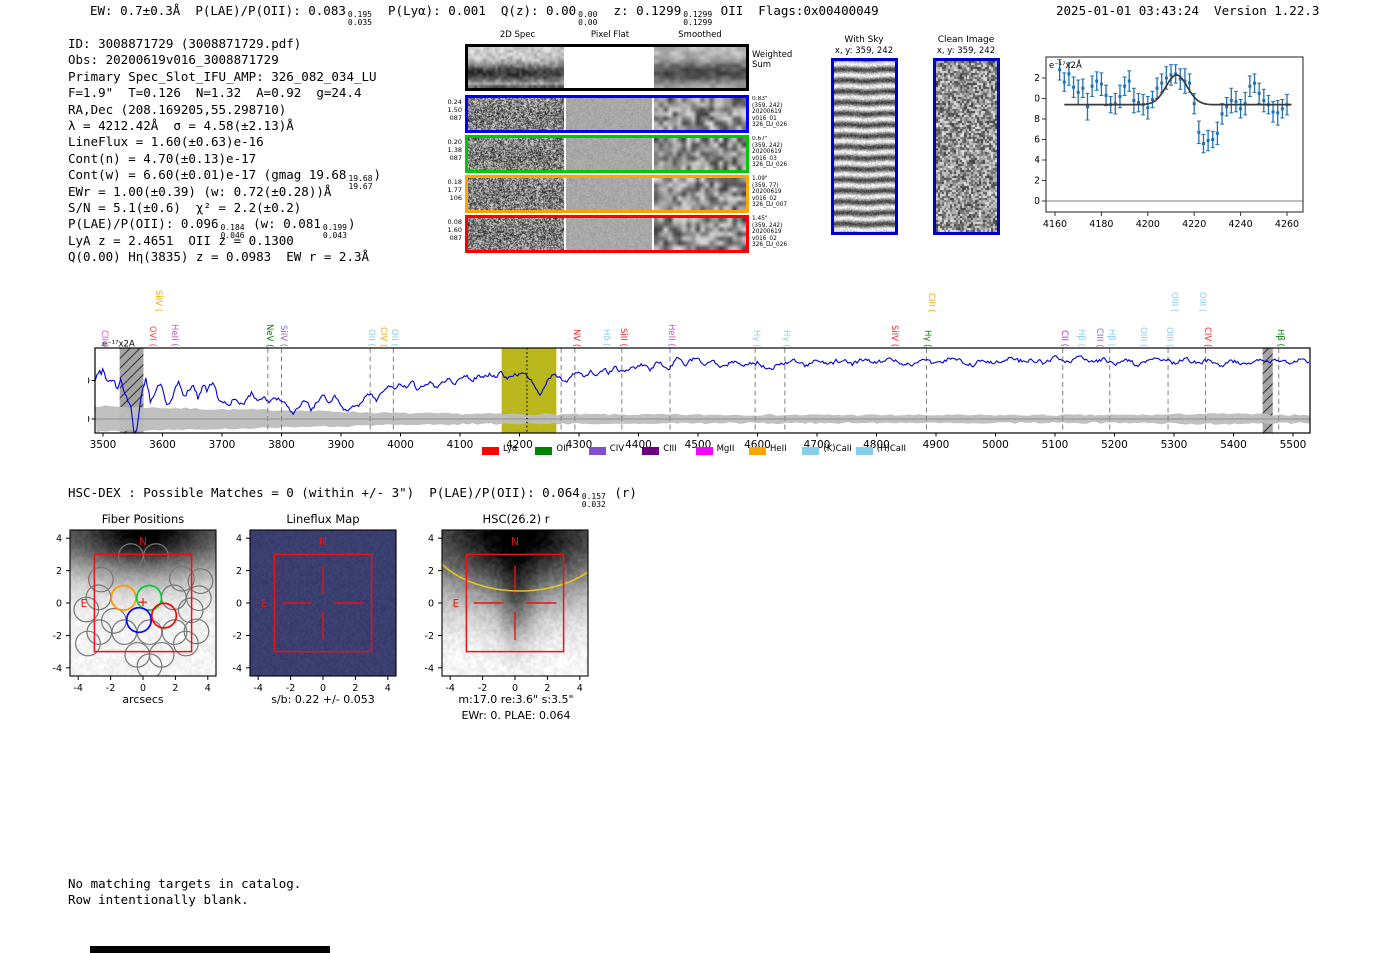  Describe the element at coordinates (1241, 224) in the screenshot. I see `x-tick-label: 4240` at that location.